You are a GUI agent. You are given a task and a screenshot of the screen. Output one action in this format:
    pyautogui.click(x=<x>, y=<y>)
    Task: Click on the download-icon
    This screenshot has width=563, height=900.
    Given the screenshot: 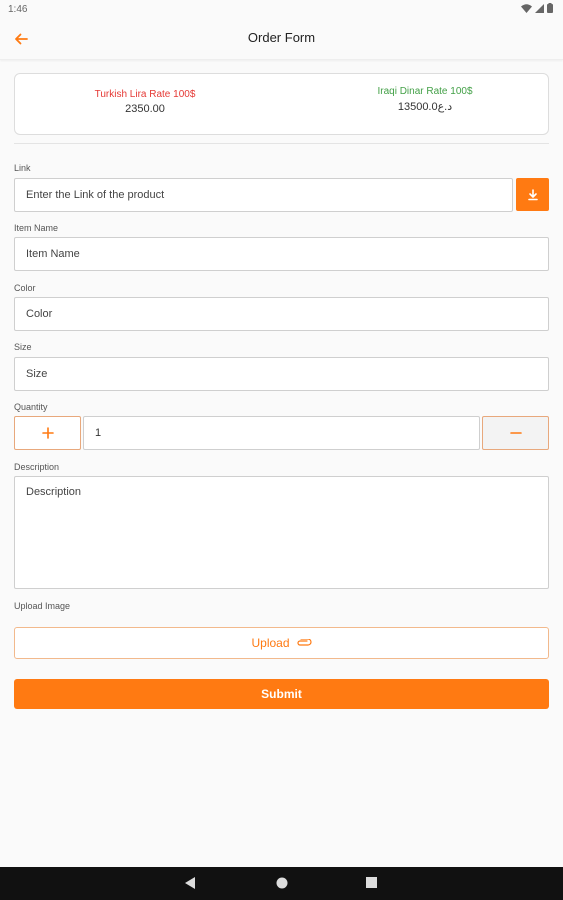 What is the action you would take?
    pyautogui.click(x=532, y=194)
    